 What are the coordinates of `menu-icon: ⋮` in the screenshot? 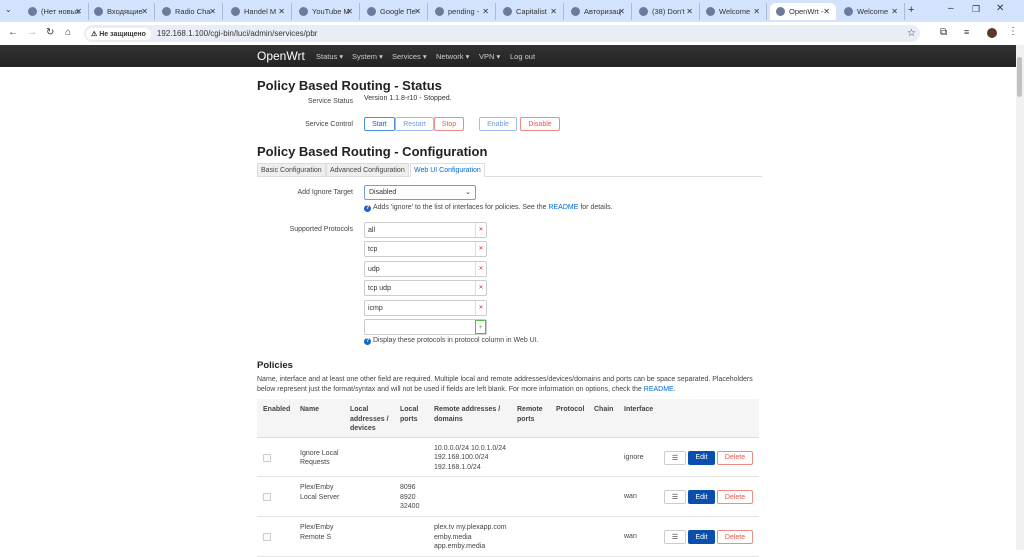 It's located at (1013, 31).